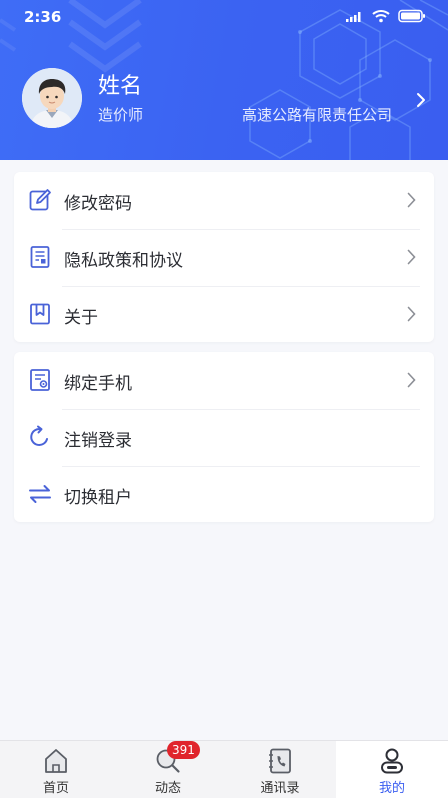  What do you see at coordinates (40, 314) in the screenshot?
I see `bookmark-icon` at bounding box center [40, 314].